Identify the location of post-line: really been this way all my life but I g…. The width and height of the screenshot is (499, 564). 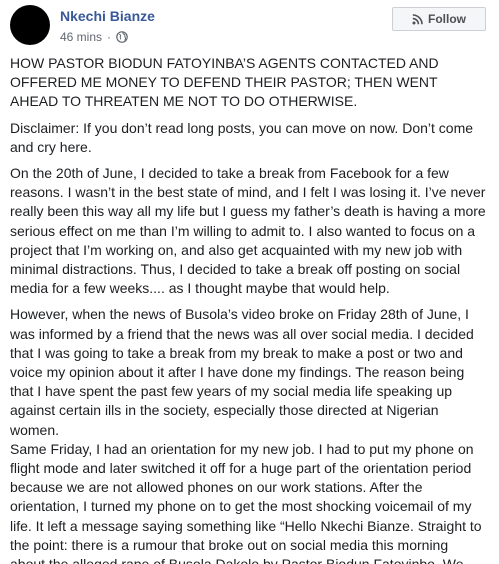
(248, 211).